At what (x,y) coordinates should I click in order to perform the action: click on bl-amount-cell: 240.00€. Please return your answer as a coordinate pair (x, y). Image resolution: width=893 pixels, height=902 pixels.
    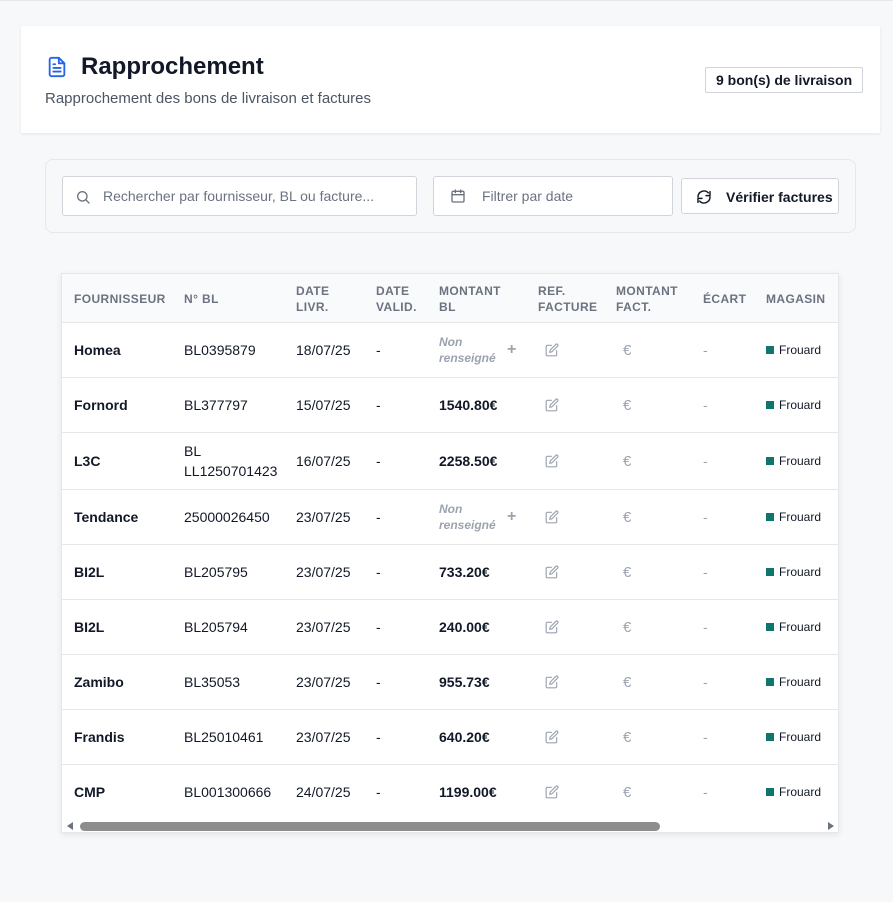
    Looking at the image, I should click on (464, 627).